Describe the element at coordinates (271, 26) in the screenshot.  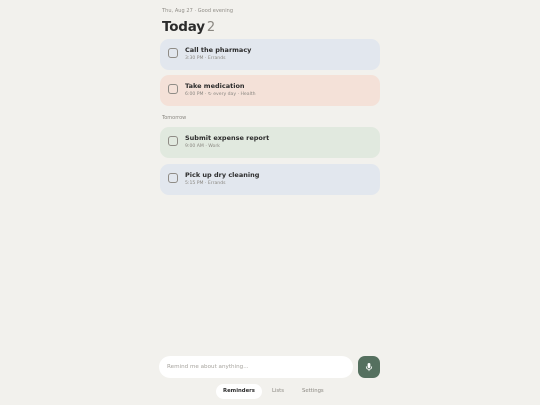
I see `page-title-row: Today 2` at that location.